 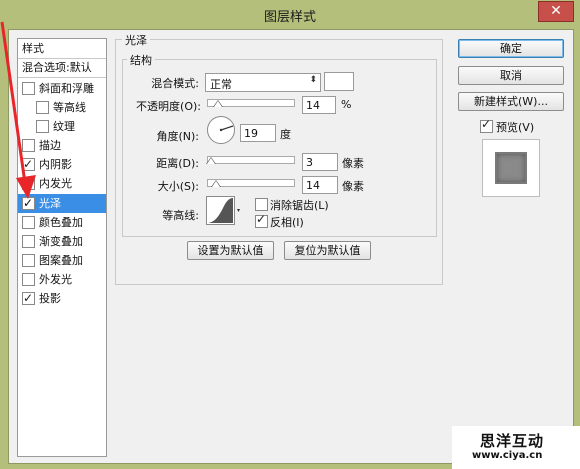 I want to click on style-item-label: 图案叠加, so click(x=61, y=260).